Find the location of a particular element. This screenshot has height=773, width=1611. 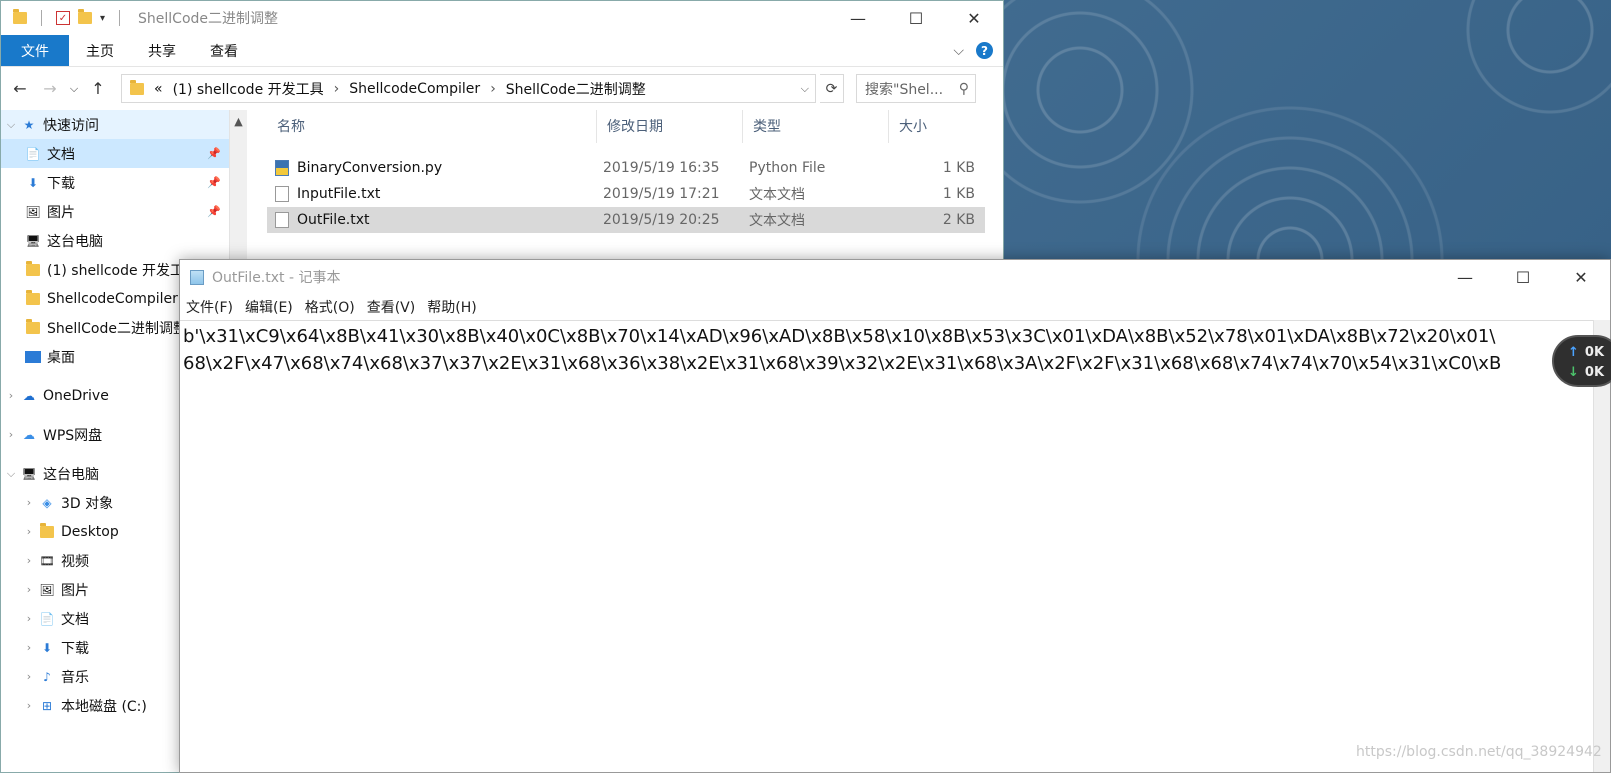

cloud-icon: ☁ is located at coordinates (29, 395).